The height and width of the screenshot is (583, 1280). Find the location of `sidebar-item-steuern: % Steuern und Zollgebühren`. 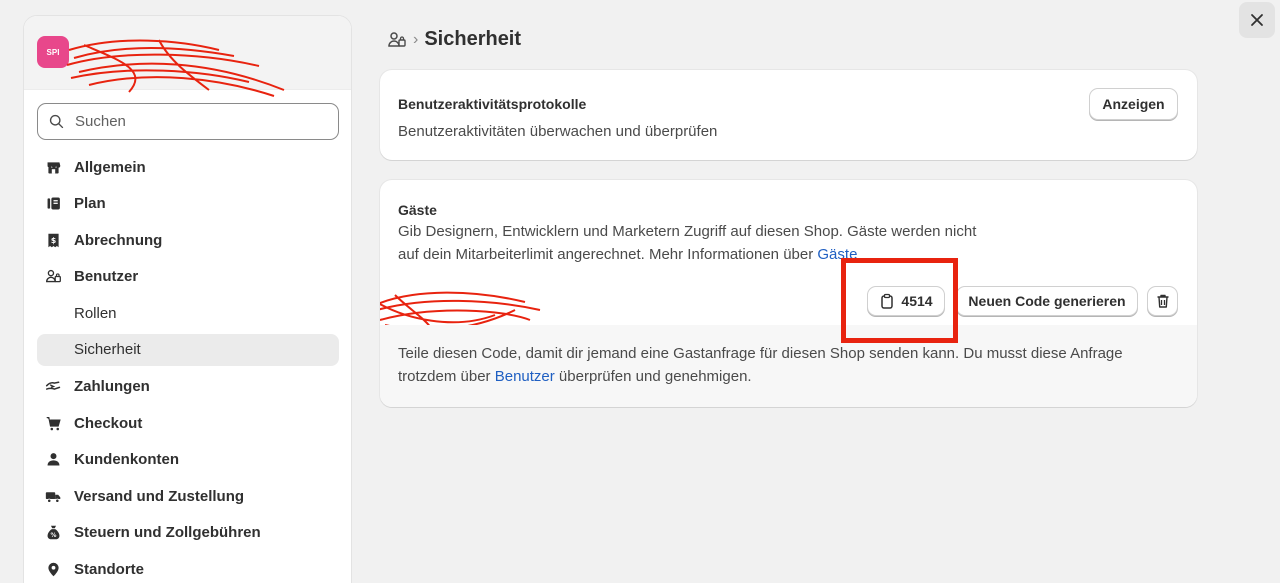

sidebar-item-steuern: % Steuern und Zollgebühren is located at coordinates (188, 533).